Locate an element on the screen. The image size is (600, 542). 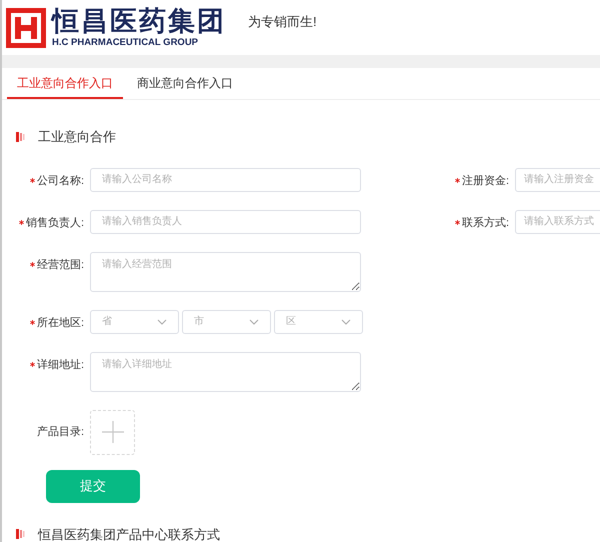
plus-icon is located at coordinates (113, 432).